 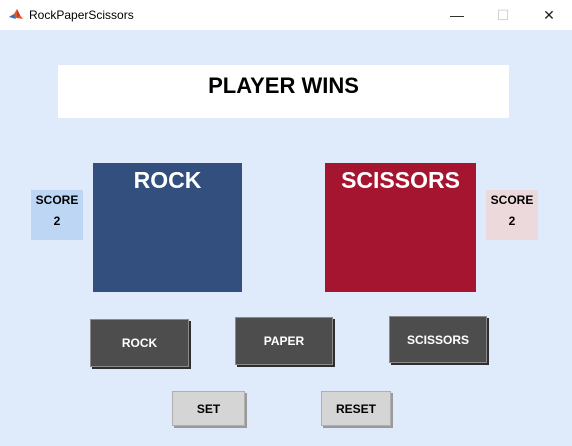 I want to click on result-text: PLAYER WINS, so click(x=283, y=85).